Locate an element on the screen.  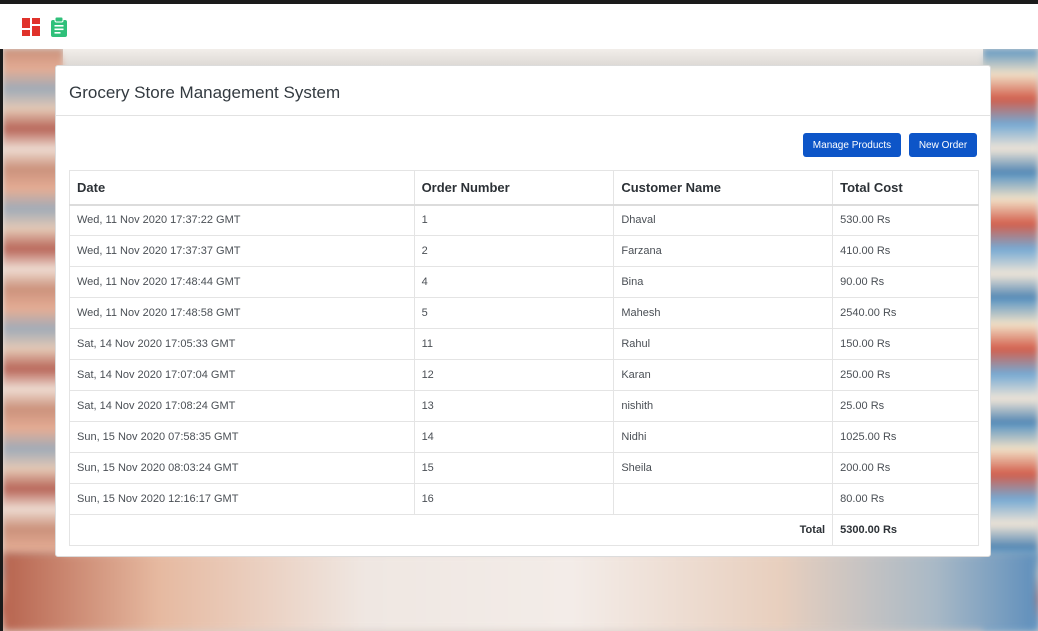
cell-order-number: 12 is located at coordinates (514, 375).